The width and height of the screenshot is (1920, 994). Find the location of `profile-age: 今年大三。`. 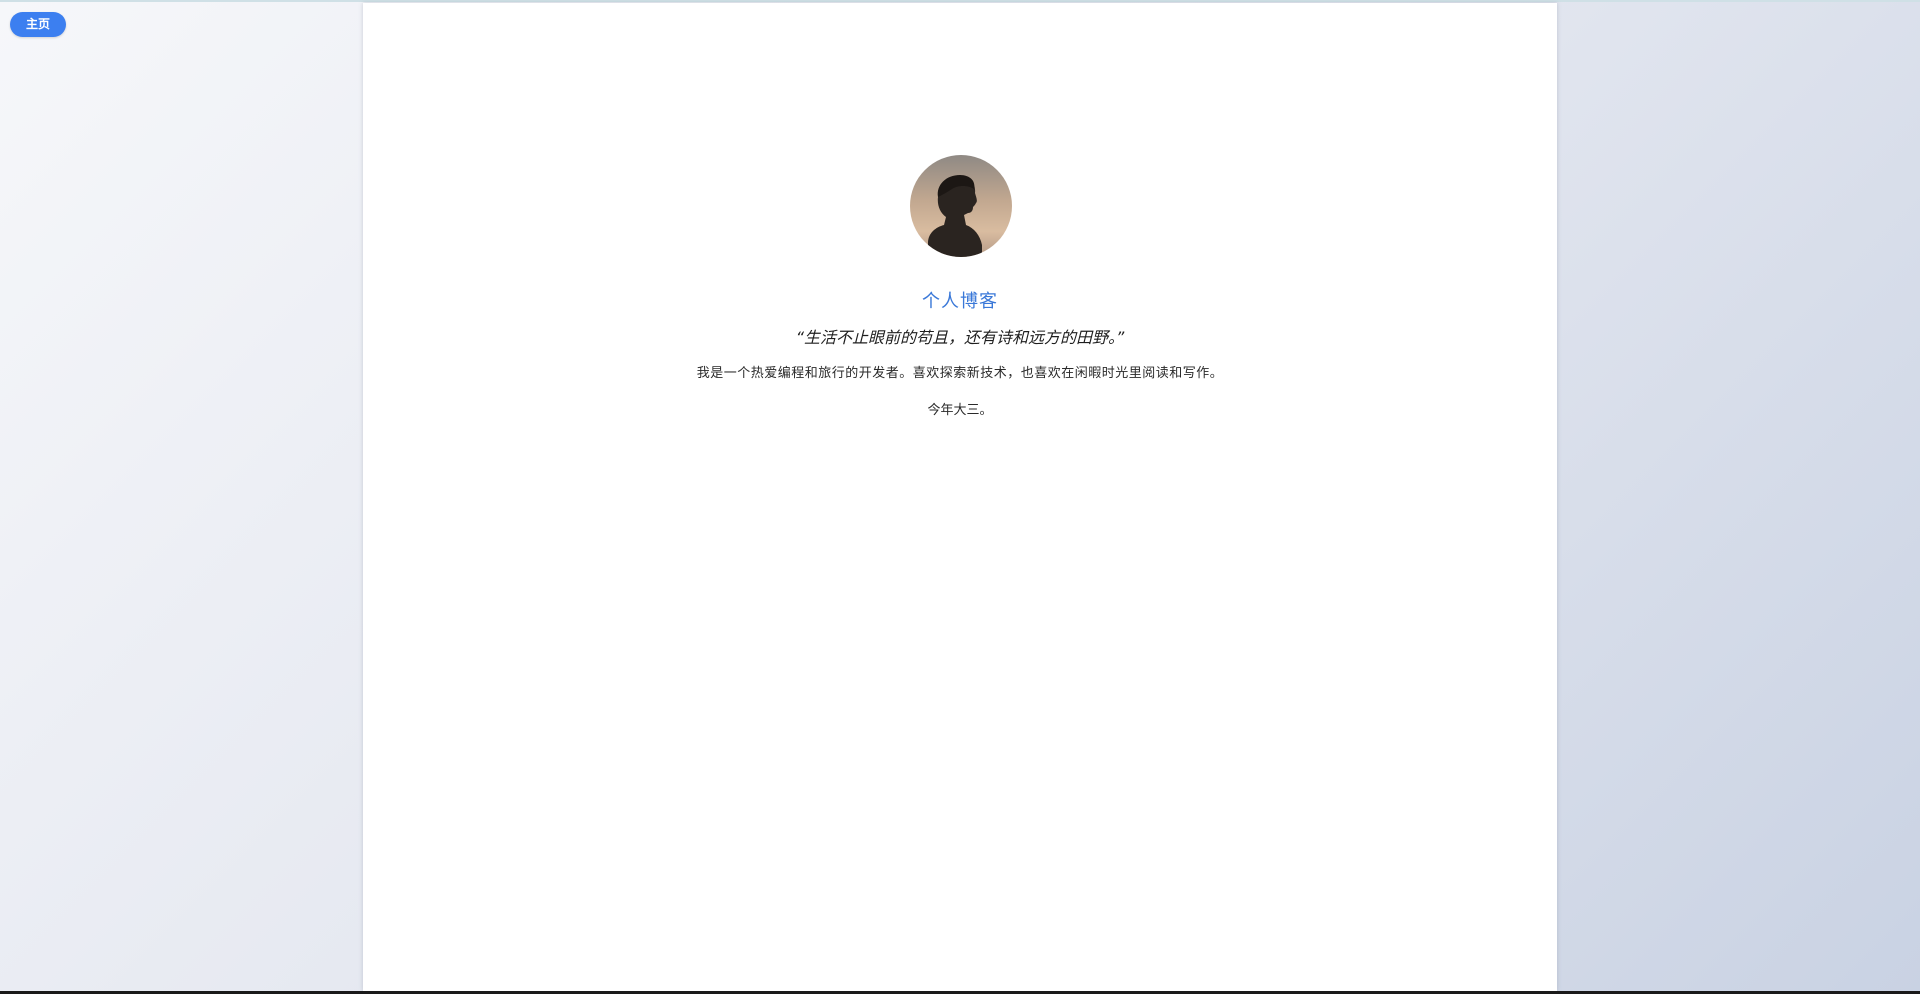

profile-age: 今年大三。 is located at coordinates (960, 410).